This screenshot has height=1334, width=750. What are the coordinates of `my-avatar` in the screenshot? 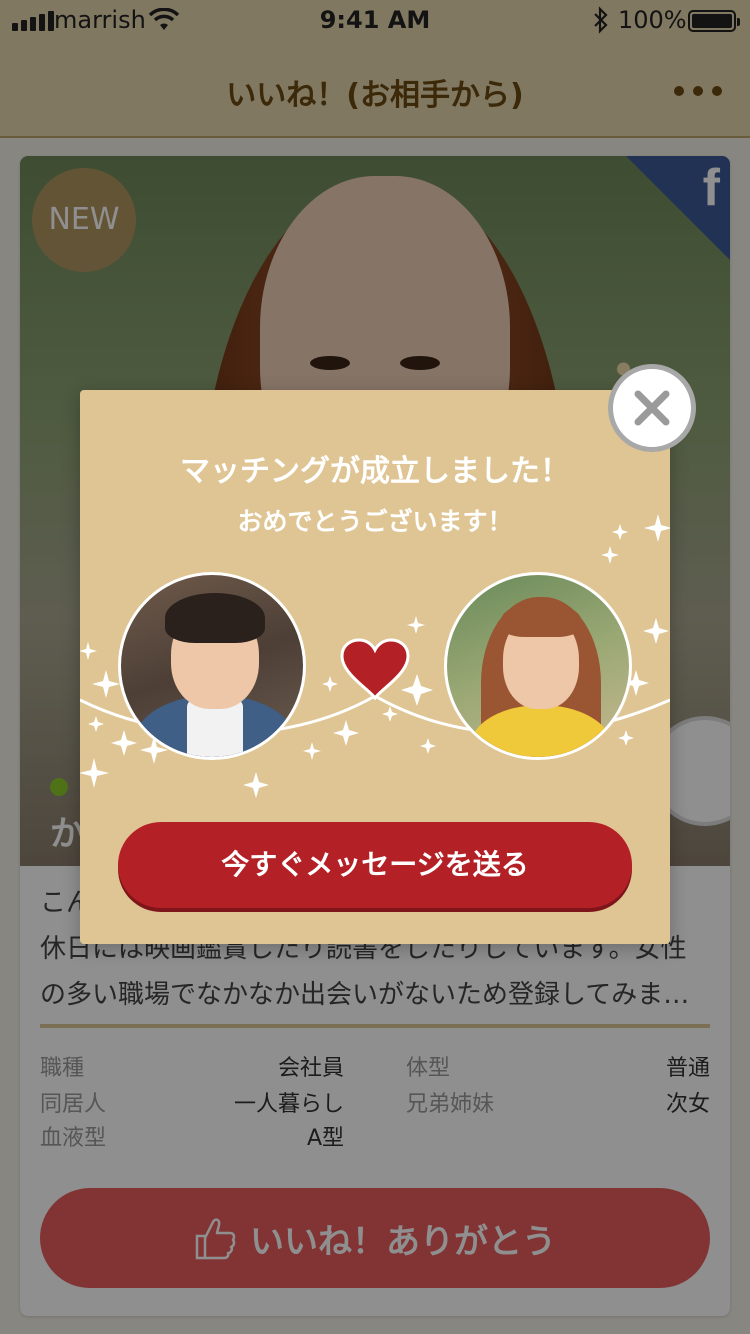 It's located at (212, 666).